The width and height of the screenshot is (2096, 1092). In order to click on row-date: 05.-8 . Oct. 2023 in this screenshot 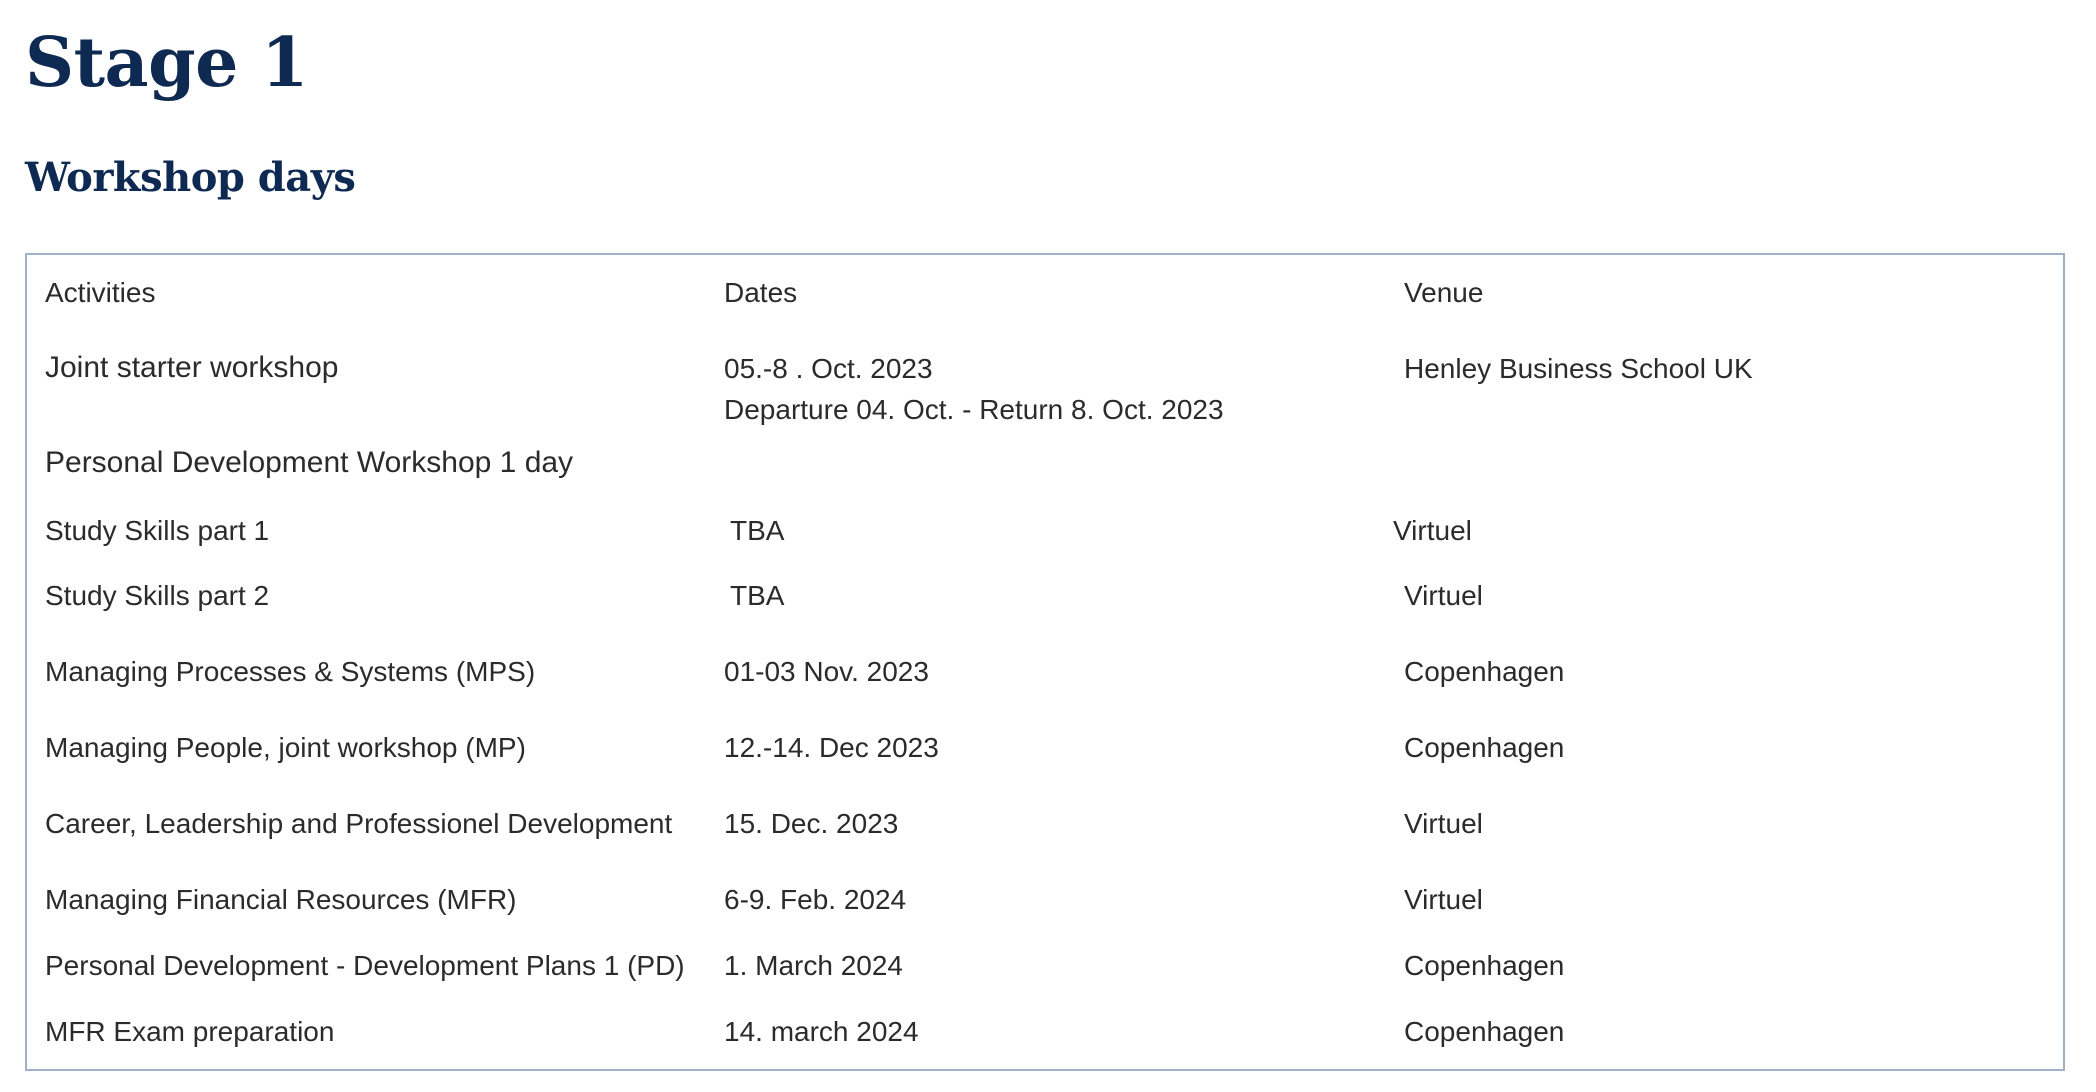, I will do `click(828, 368)`.